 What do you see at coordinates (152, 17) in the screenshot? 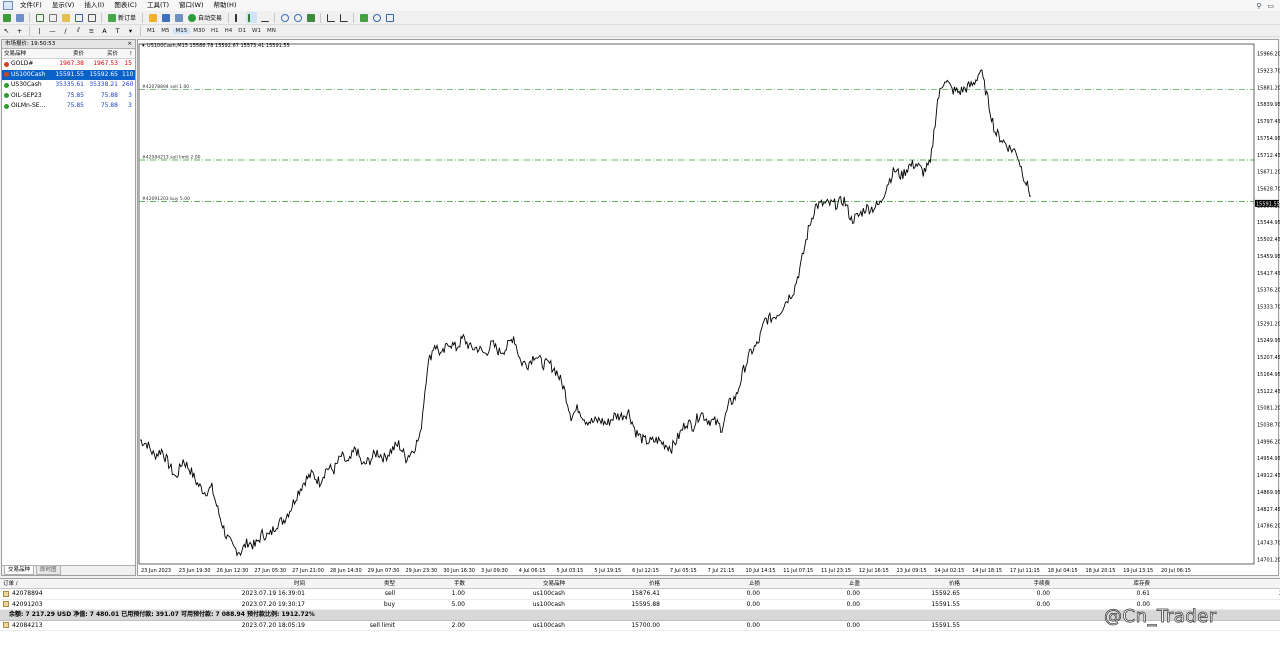
I see `metaeditor-icon` at bounding box center [152, 17].